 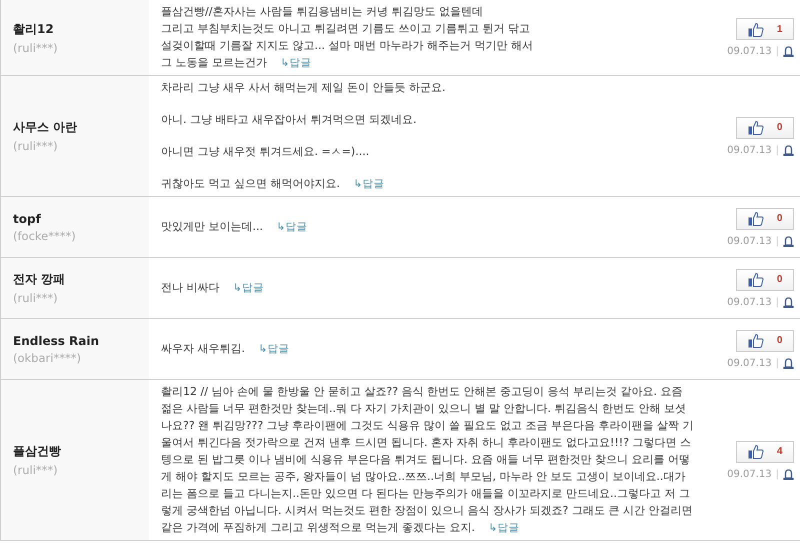 I want to click on comment-text: 텡으로 된 밥그릇 이나 냄비에 식용유 부은다음 튀겨도 됩니다. 요즘 애들 너무 편한것만 찾으니 요리를 어떻, so click(x=425, y=459).